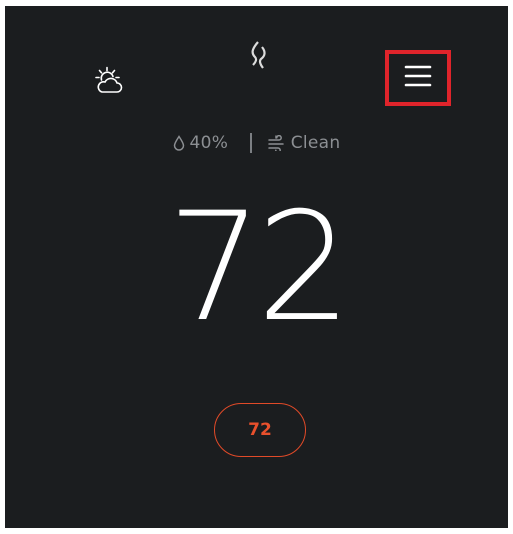  I want to click on current-temperature: 72, so click(259, 268).